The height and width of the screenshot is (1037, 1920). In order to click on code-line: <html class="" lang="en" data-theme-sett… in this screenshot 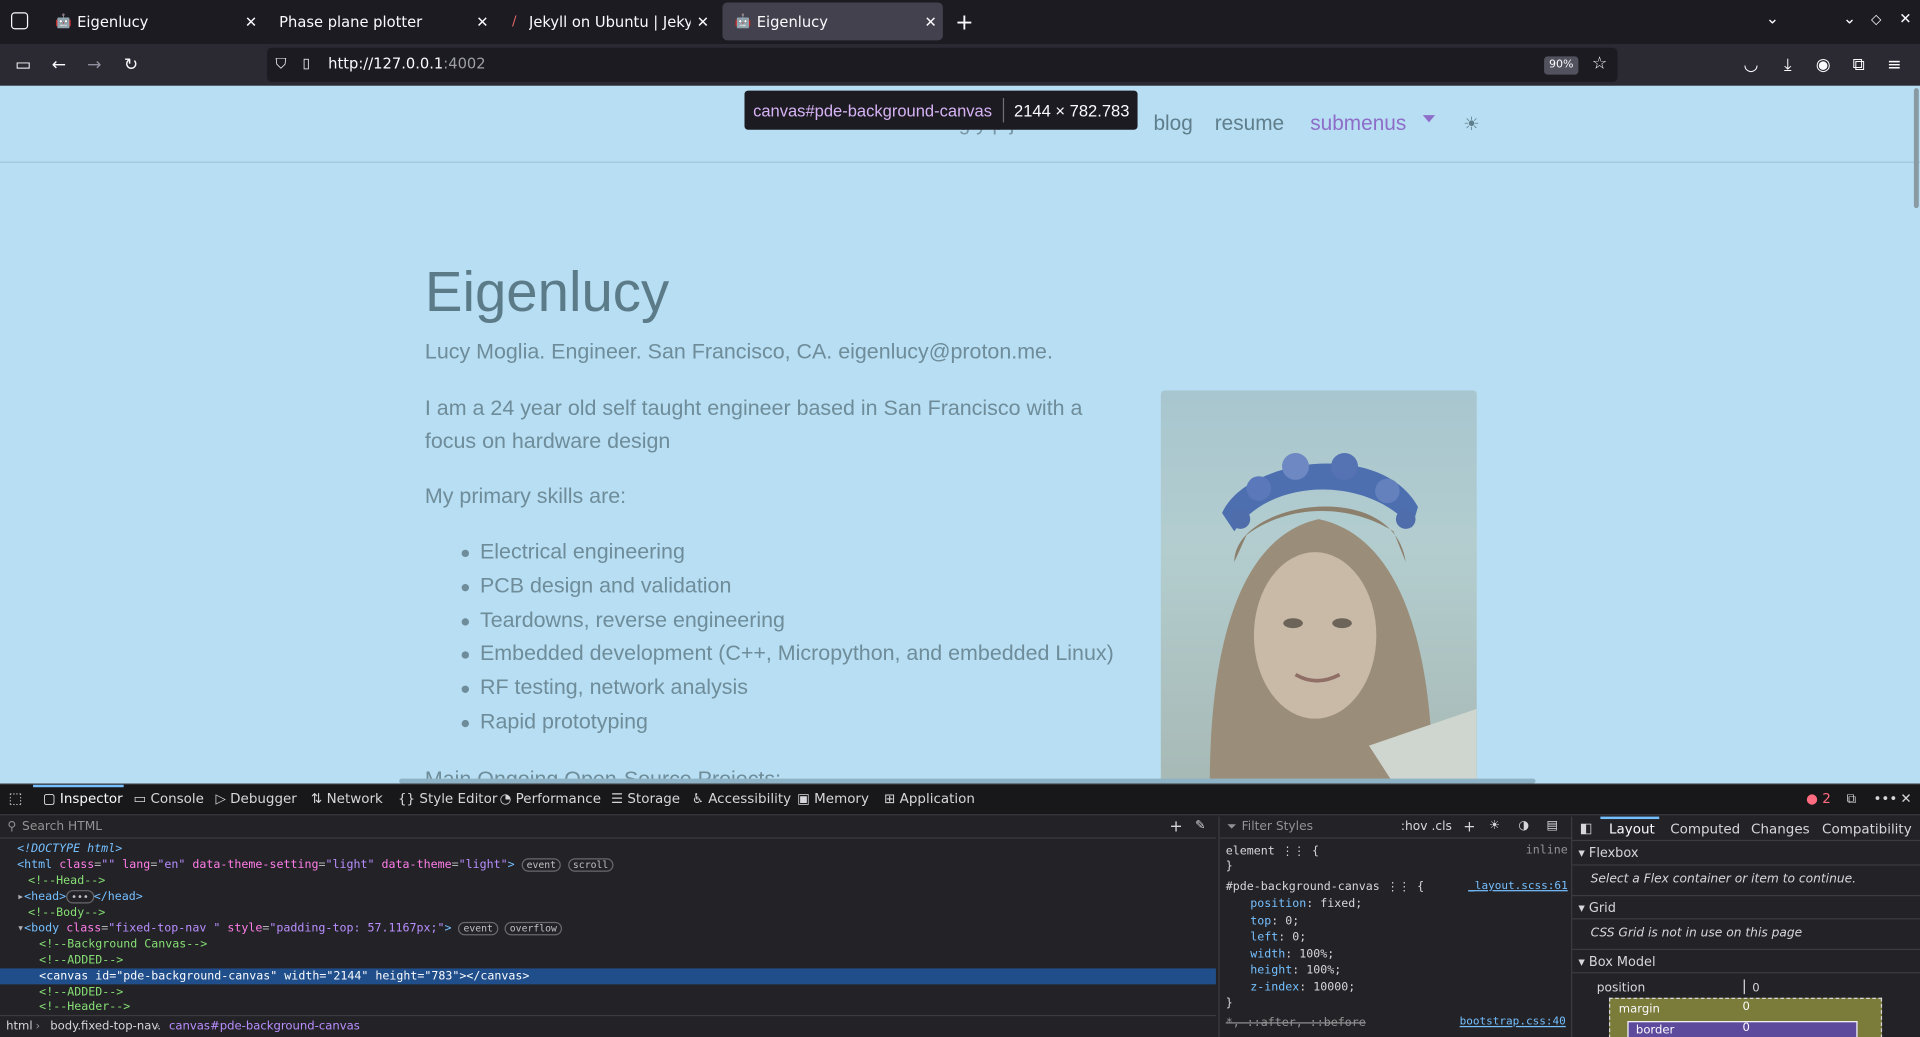, I will do `click(315, 865)`.